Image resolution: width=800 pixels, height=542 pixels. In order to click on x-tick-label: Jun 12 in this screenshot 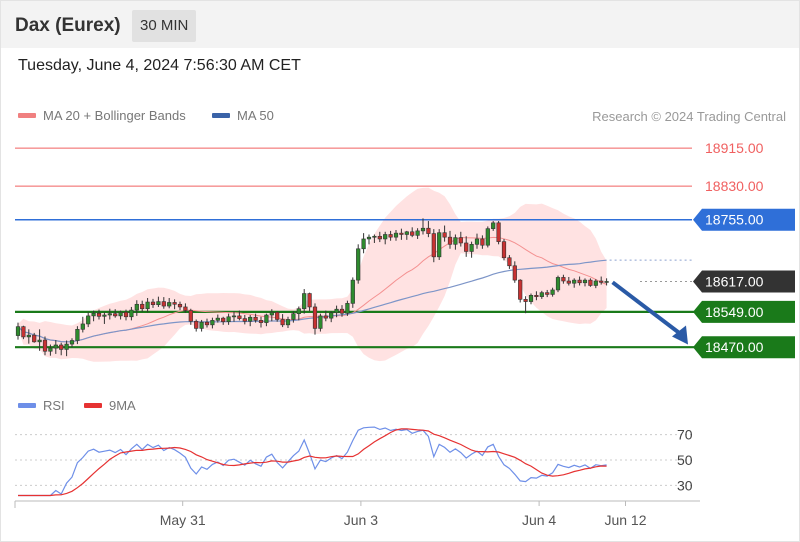, I will do `click(625, 520)`.